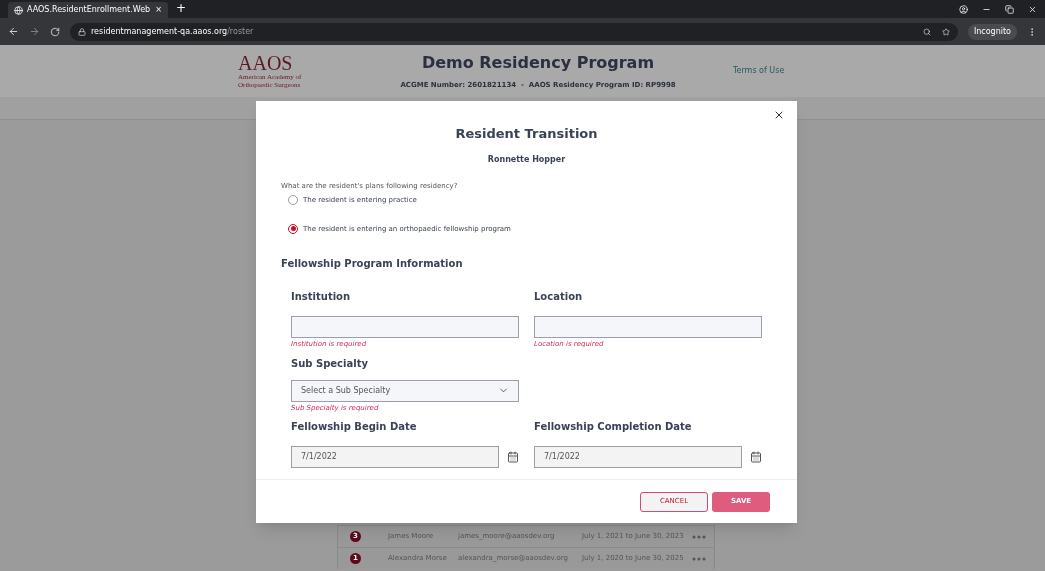 Image resolution: width=1045 pixels, height=571 pixels. I want to click on field-label: Location, so click(559, 297).